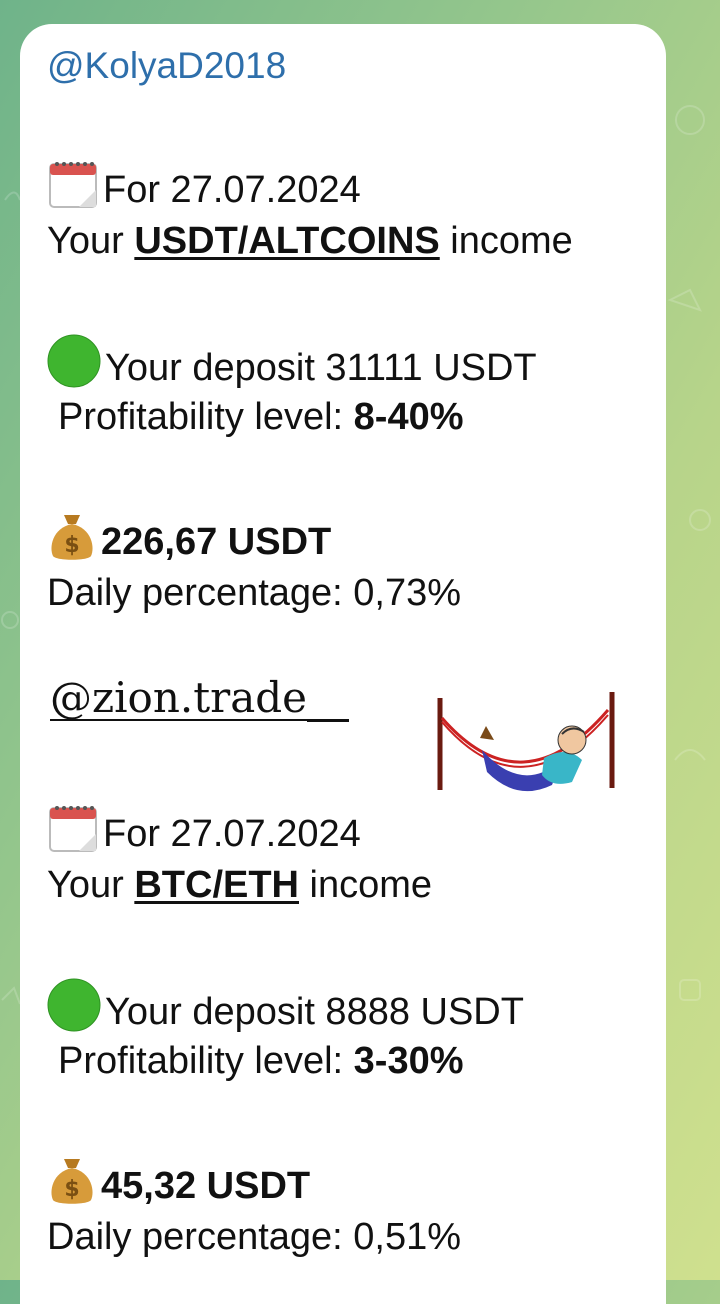  What do you see at coordinates (526, 742) in the screenshot?
I see `hammock-man-image` at bounding box center [526, 742].